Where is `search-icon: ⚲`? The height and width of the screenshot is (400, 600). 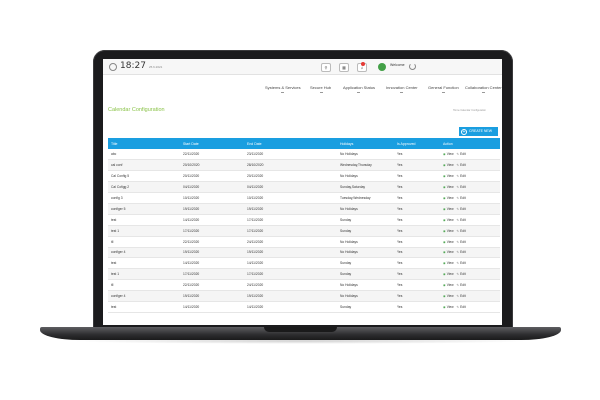 search-icon: ⚲ is located at coordinates (326, 67).